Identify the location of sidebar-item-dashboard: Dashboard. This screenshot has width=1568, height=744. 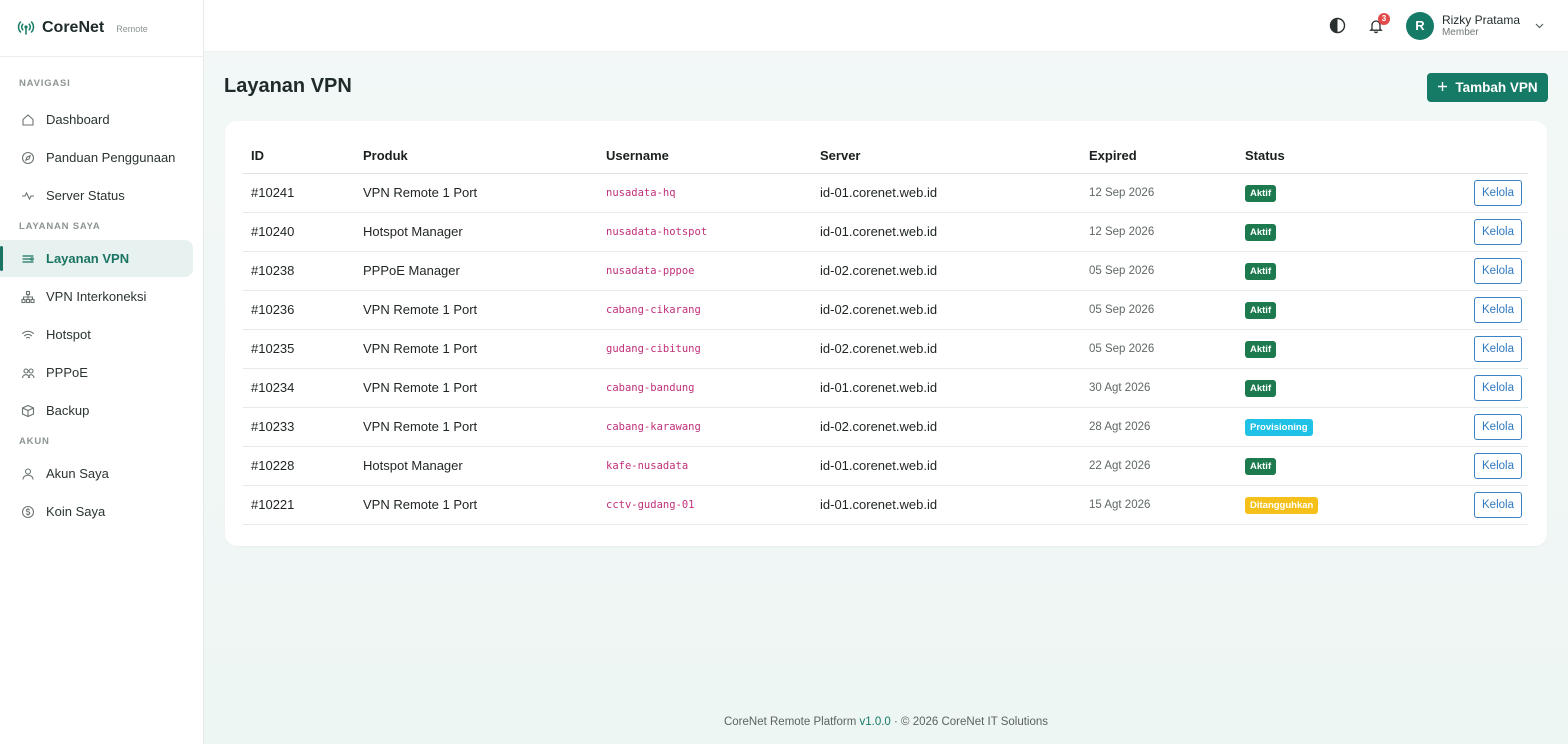
(96, 119).